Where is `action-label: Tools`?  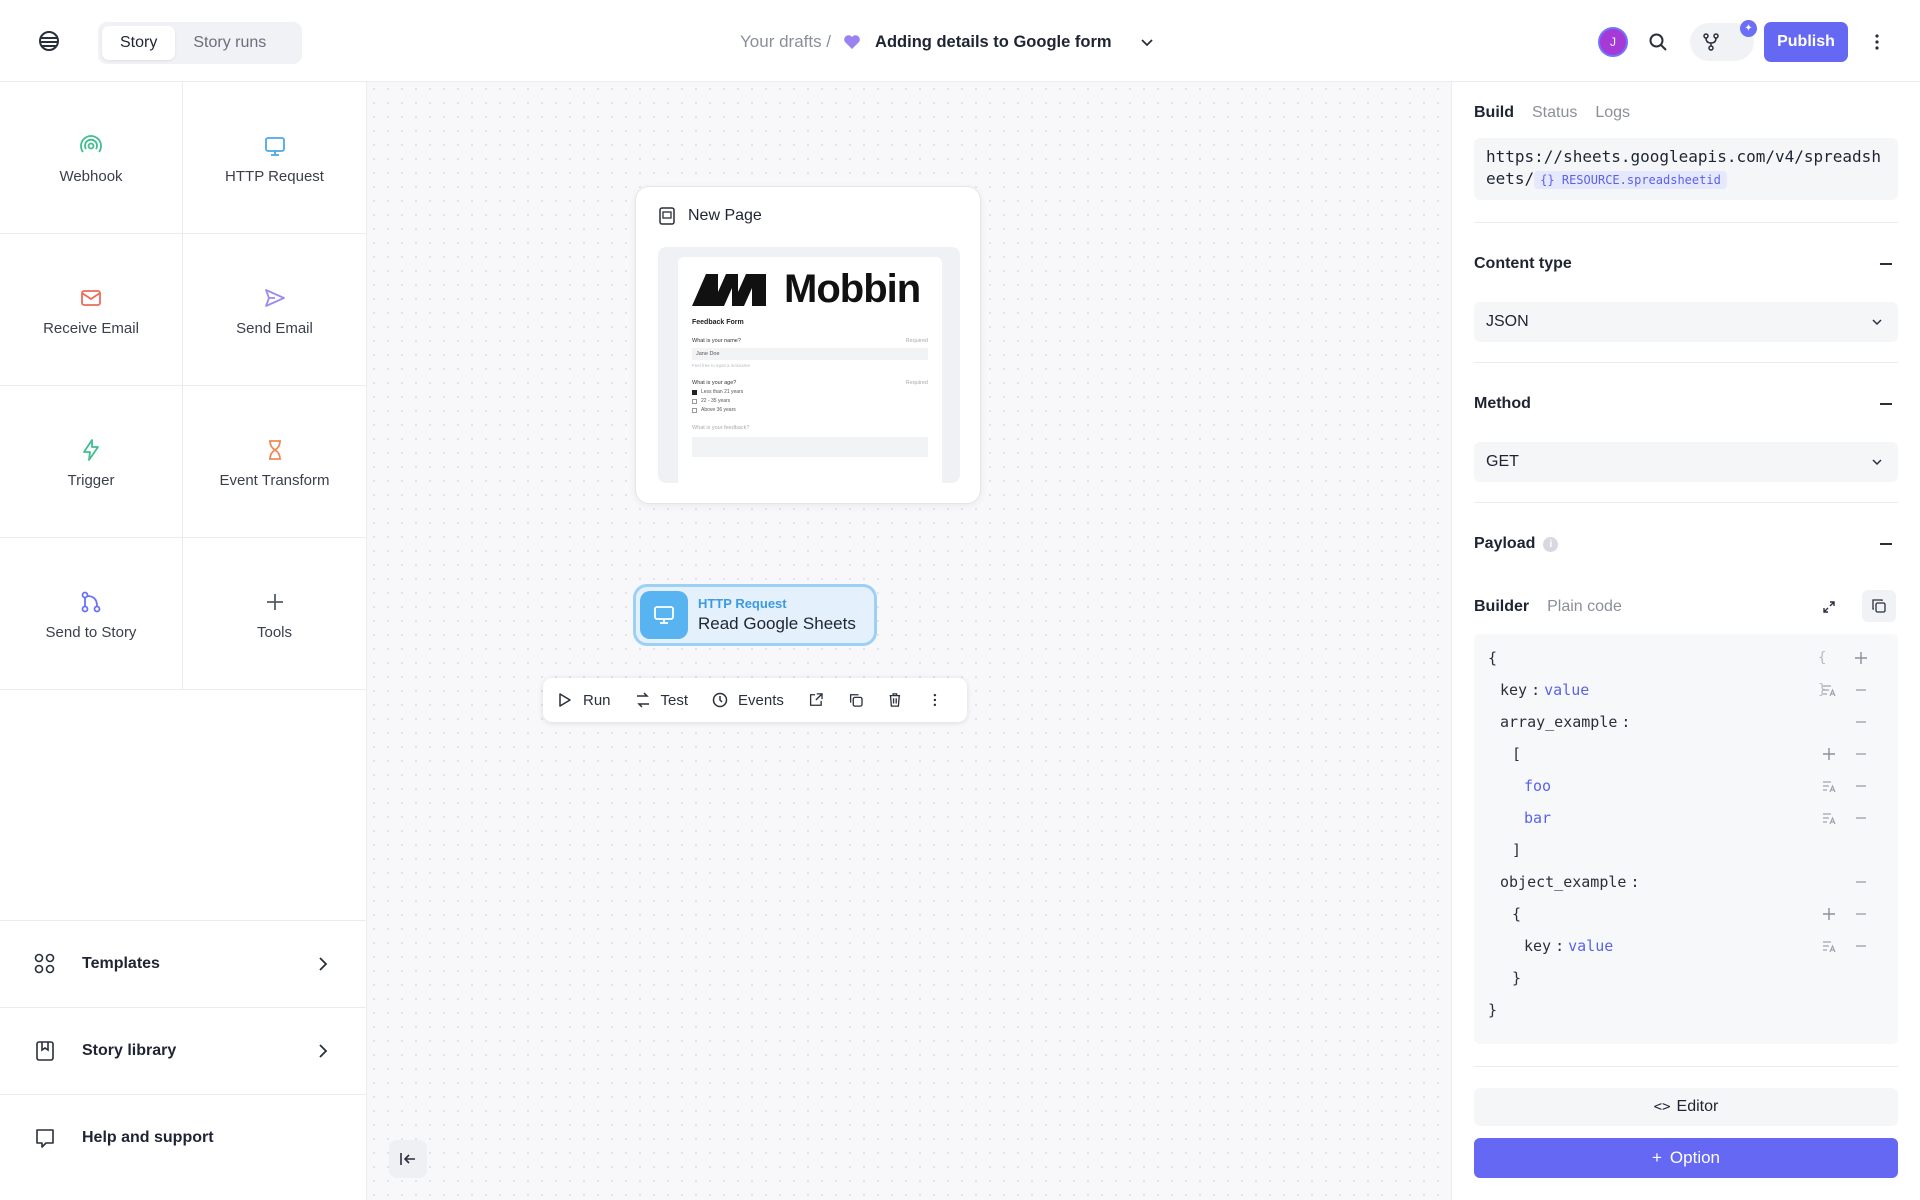
action-label: Tools is located at coordinates (274, 632).